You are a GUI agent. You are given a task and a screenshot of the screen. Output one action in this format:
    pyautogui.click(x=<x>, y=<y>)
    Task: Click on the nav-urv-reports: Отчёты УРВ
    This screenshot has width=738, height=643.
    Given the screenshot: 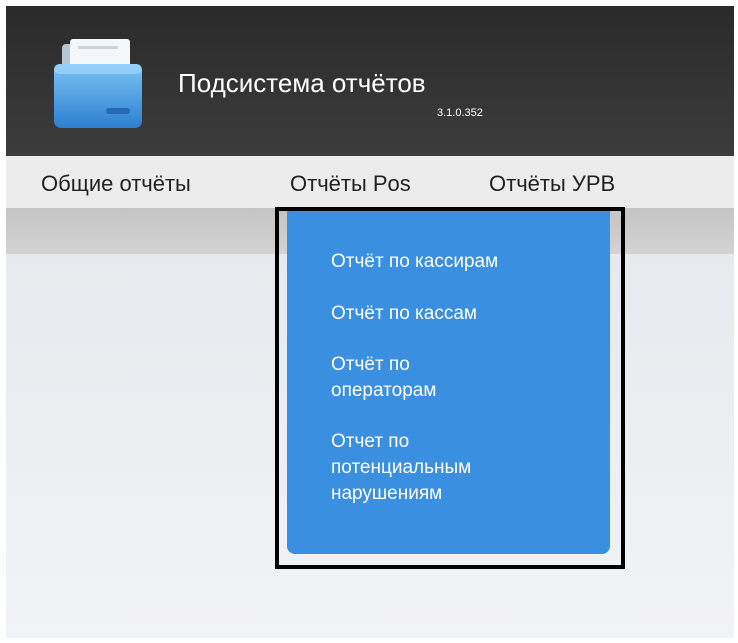 What is the action you would take?
    pyautogui.click(x=552, y=184)
    